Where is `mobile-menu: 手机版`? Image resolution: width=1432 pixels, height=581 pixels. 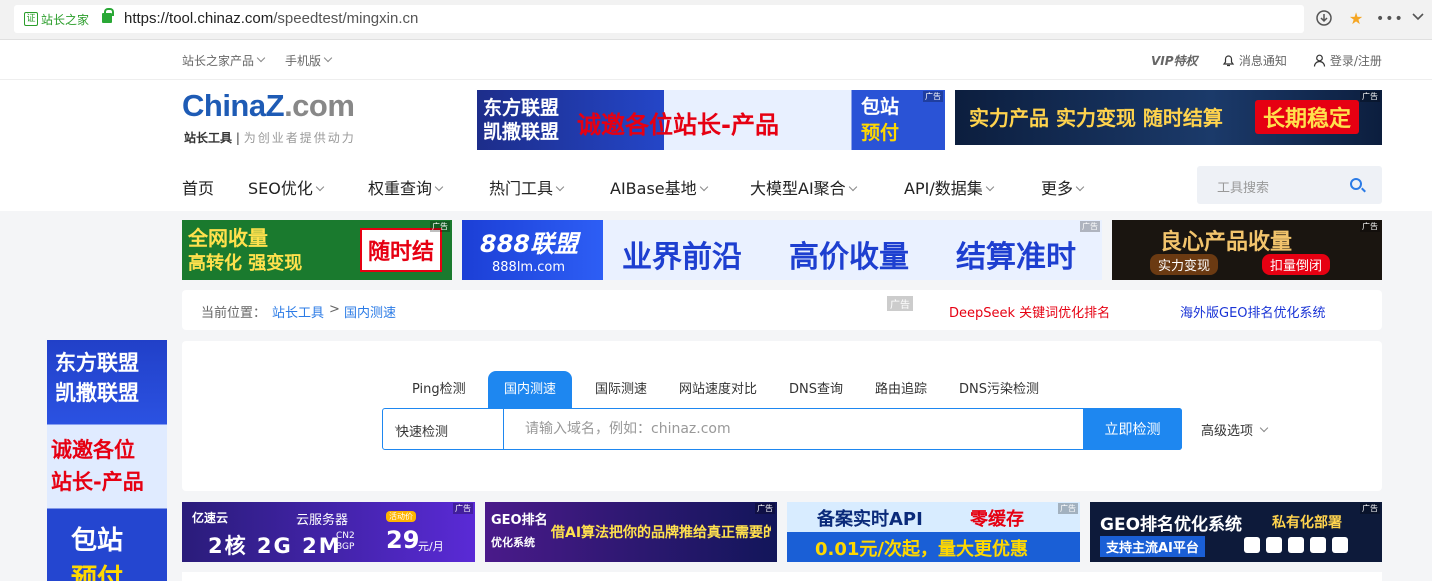 mobile-menu: 手机版 is located at coordinates (309, 60).